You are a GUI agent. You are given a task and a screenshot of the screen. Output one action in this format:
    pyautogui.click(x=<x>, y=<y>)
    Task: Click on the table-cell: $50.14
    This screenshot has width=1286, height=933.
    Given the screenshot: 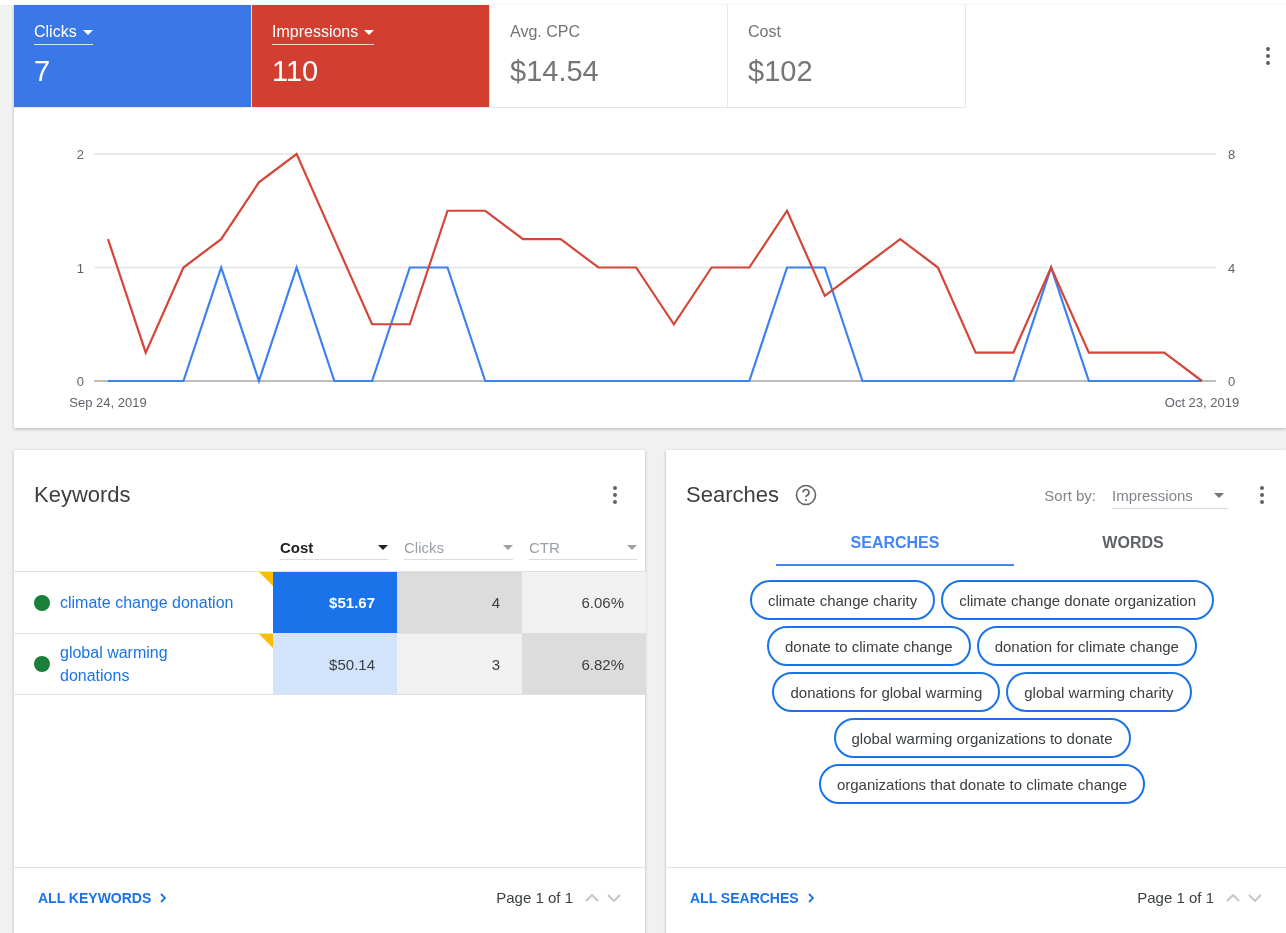 What is the action you would take?
    pyautogui.click(x=335, y=664)
    